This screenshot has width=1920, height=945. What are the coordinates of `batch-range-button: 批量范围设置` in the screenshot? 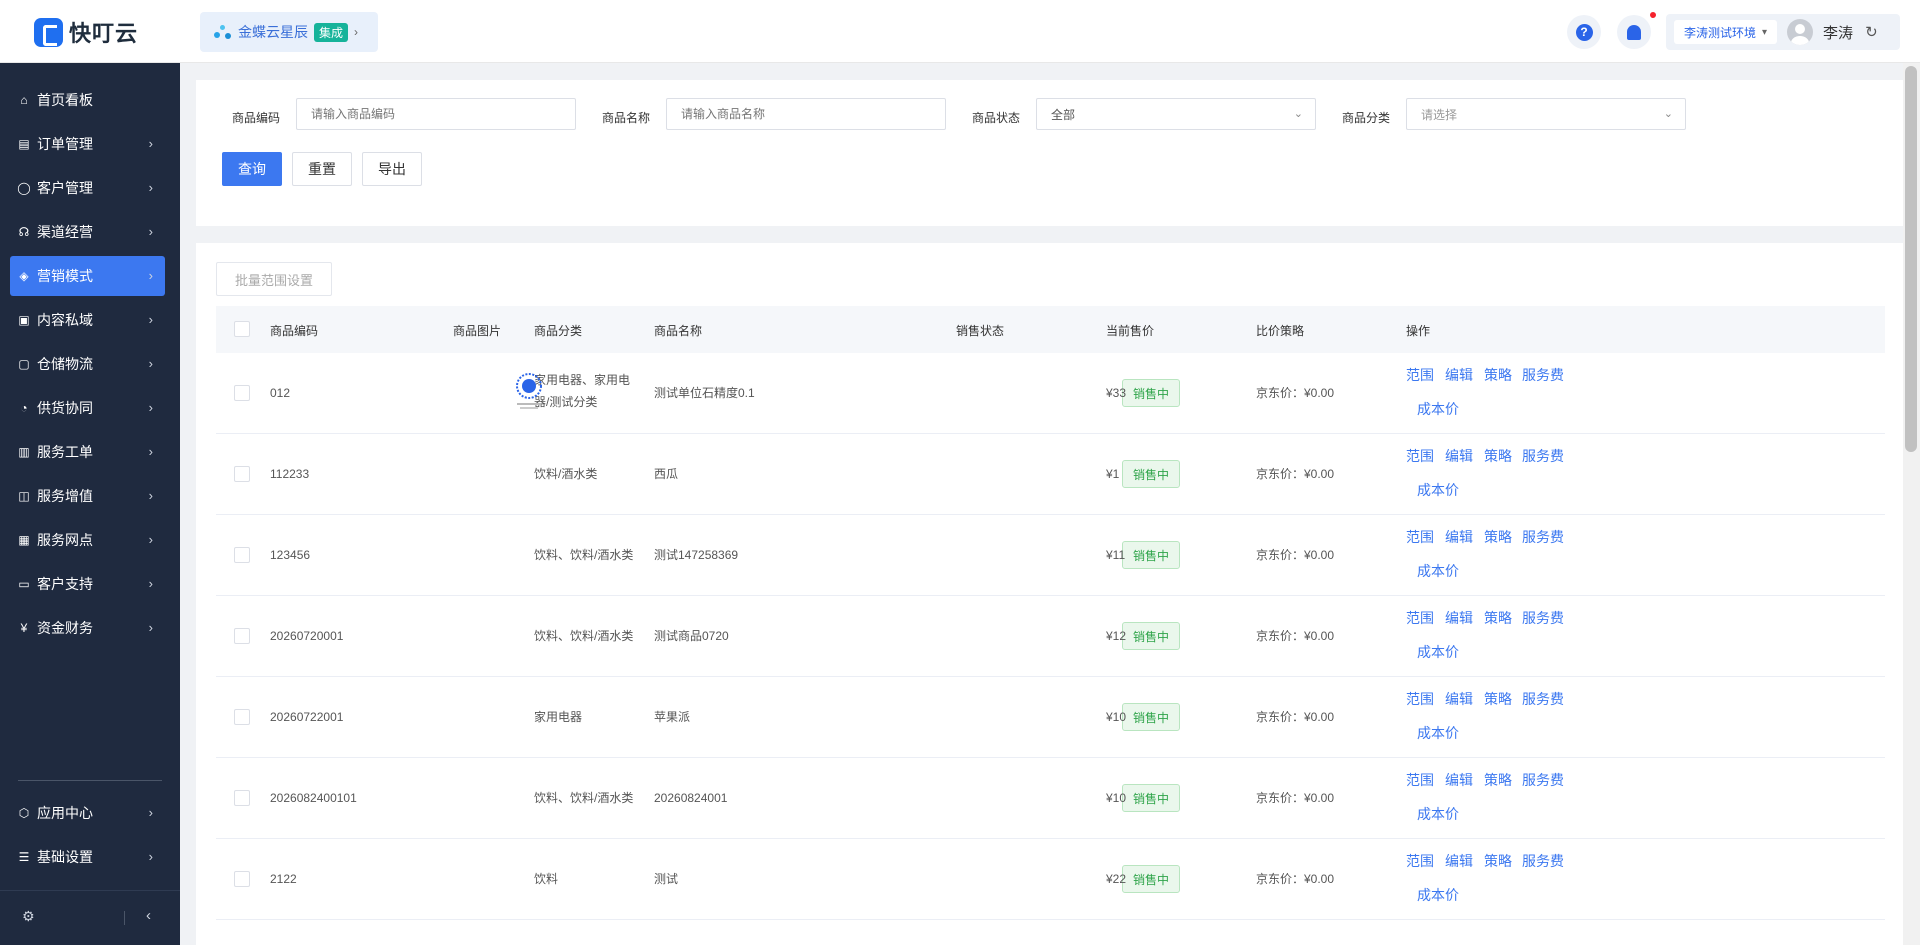 It's located at (274, 279).